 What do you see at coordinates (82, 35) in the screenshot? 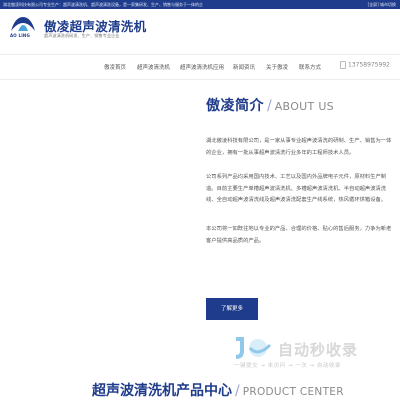
I see `brand-subtitle: 超声波清洗机研发、生产、销售专业企业` at bounding box center [82, 35].